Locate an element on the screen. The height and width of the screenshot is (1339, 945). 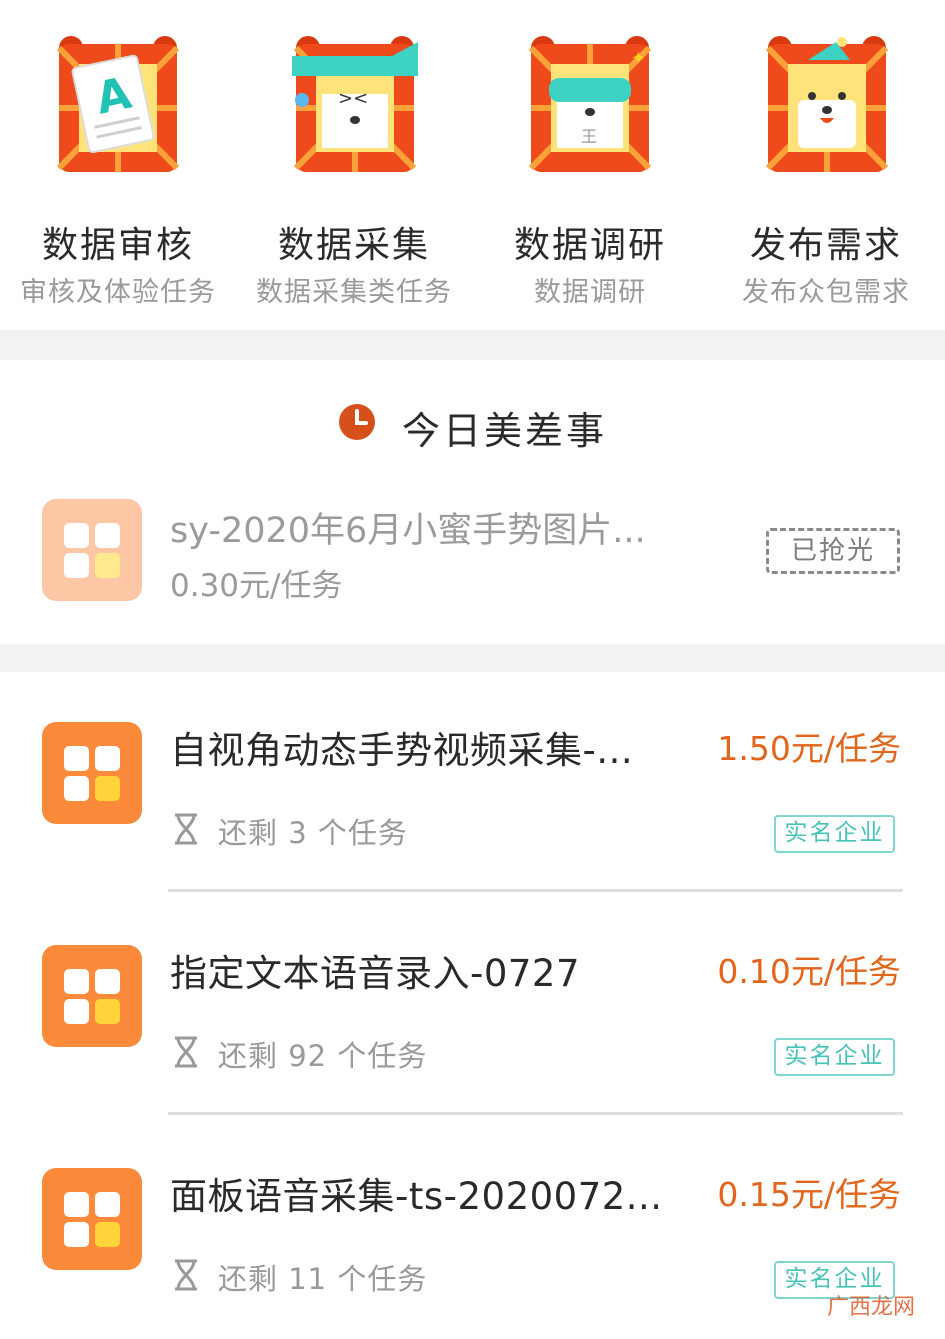
task-price: 0.10元/任务 is located at coordinates (809, 971).